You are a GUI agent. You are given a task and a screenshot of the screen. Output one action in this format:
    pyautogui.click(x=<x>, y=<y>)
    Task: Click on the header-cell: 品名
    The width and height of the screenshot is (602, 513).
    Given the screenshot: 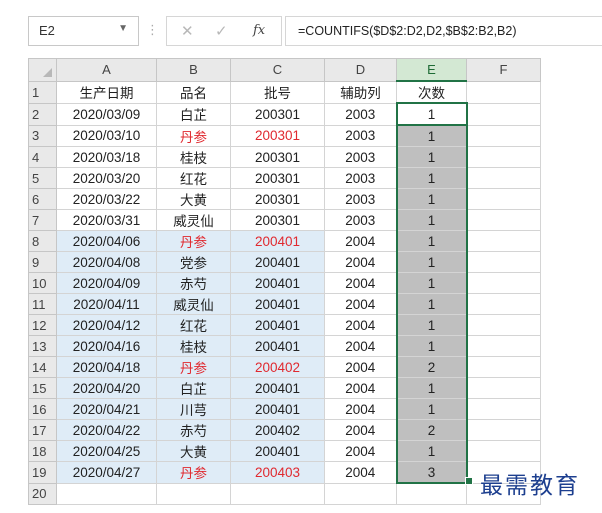 What is the action you would take?
    pyautogui.click(x=193, y=92)
    